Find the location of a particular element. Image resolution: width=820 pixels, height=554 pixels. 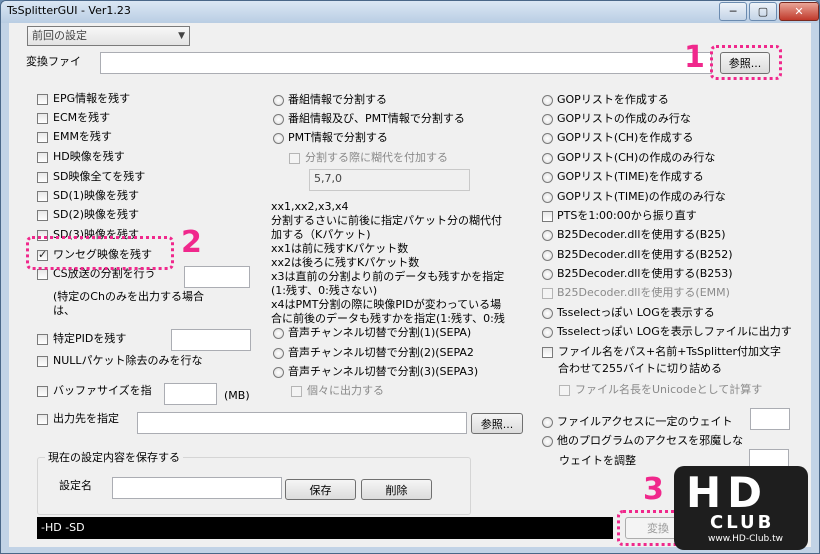

filename-truncate-line1: ファイル名をパス+名前+TsSplitter付加文字 is located at coordinates (670, 351).